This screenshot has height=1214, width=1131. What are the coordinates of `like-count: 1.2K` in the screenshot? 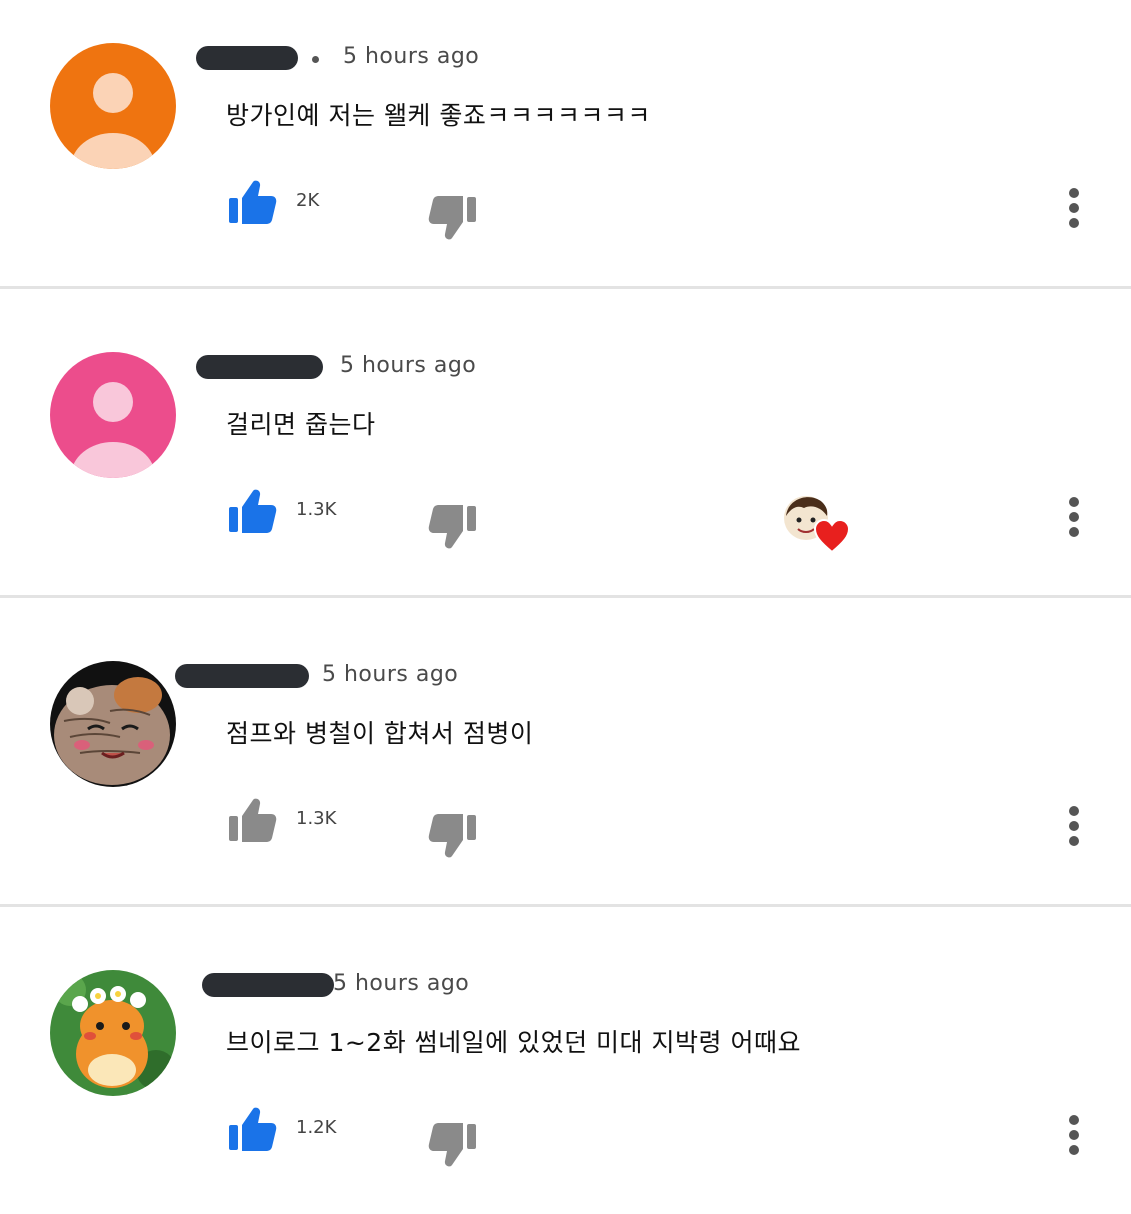 It's located at (316, 1127).